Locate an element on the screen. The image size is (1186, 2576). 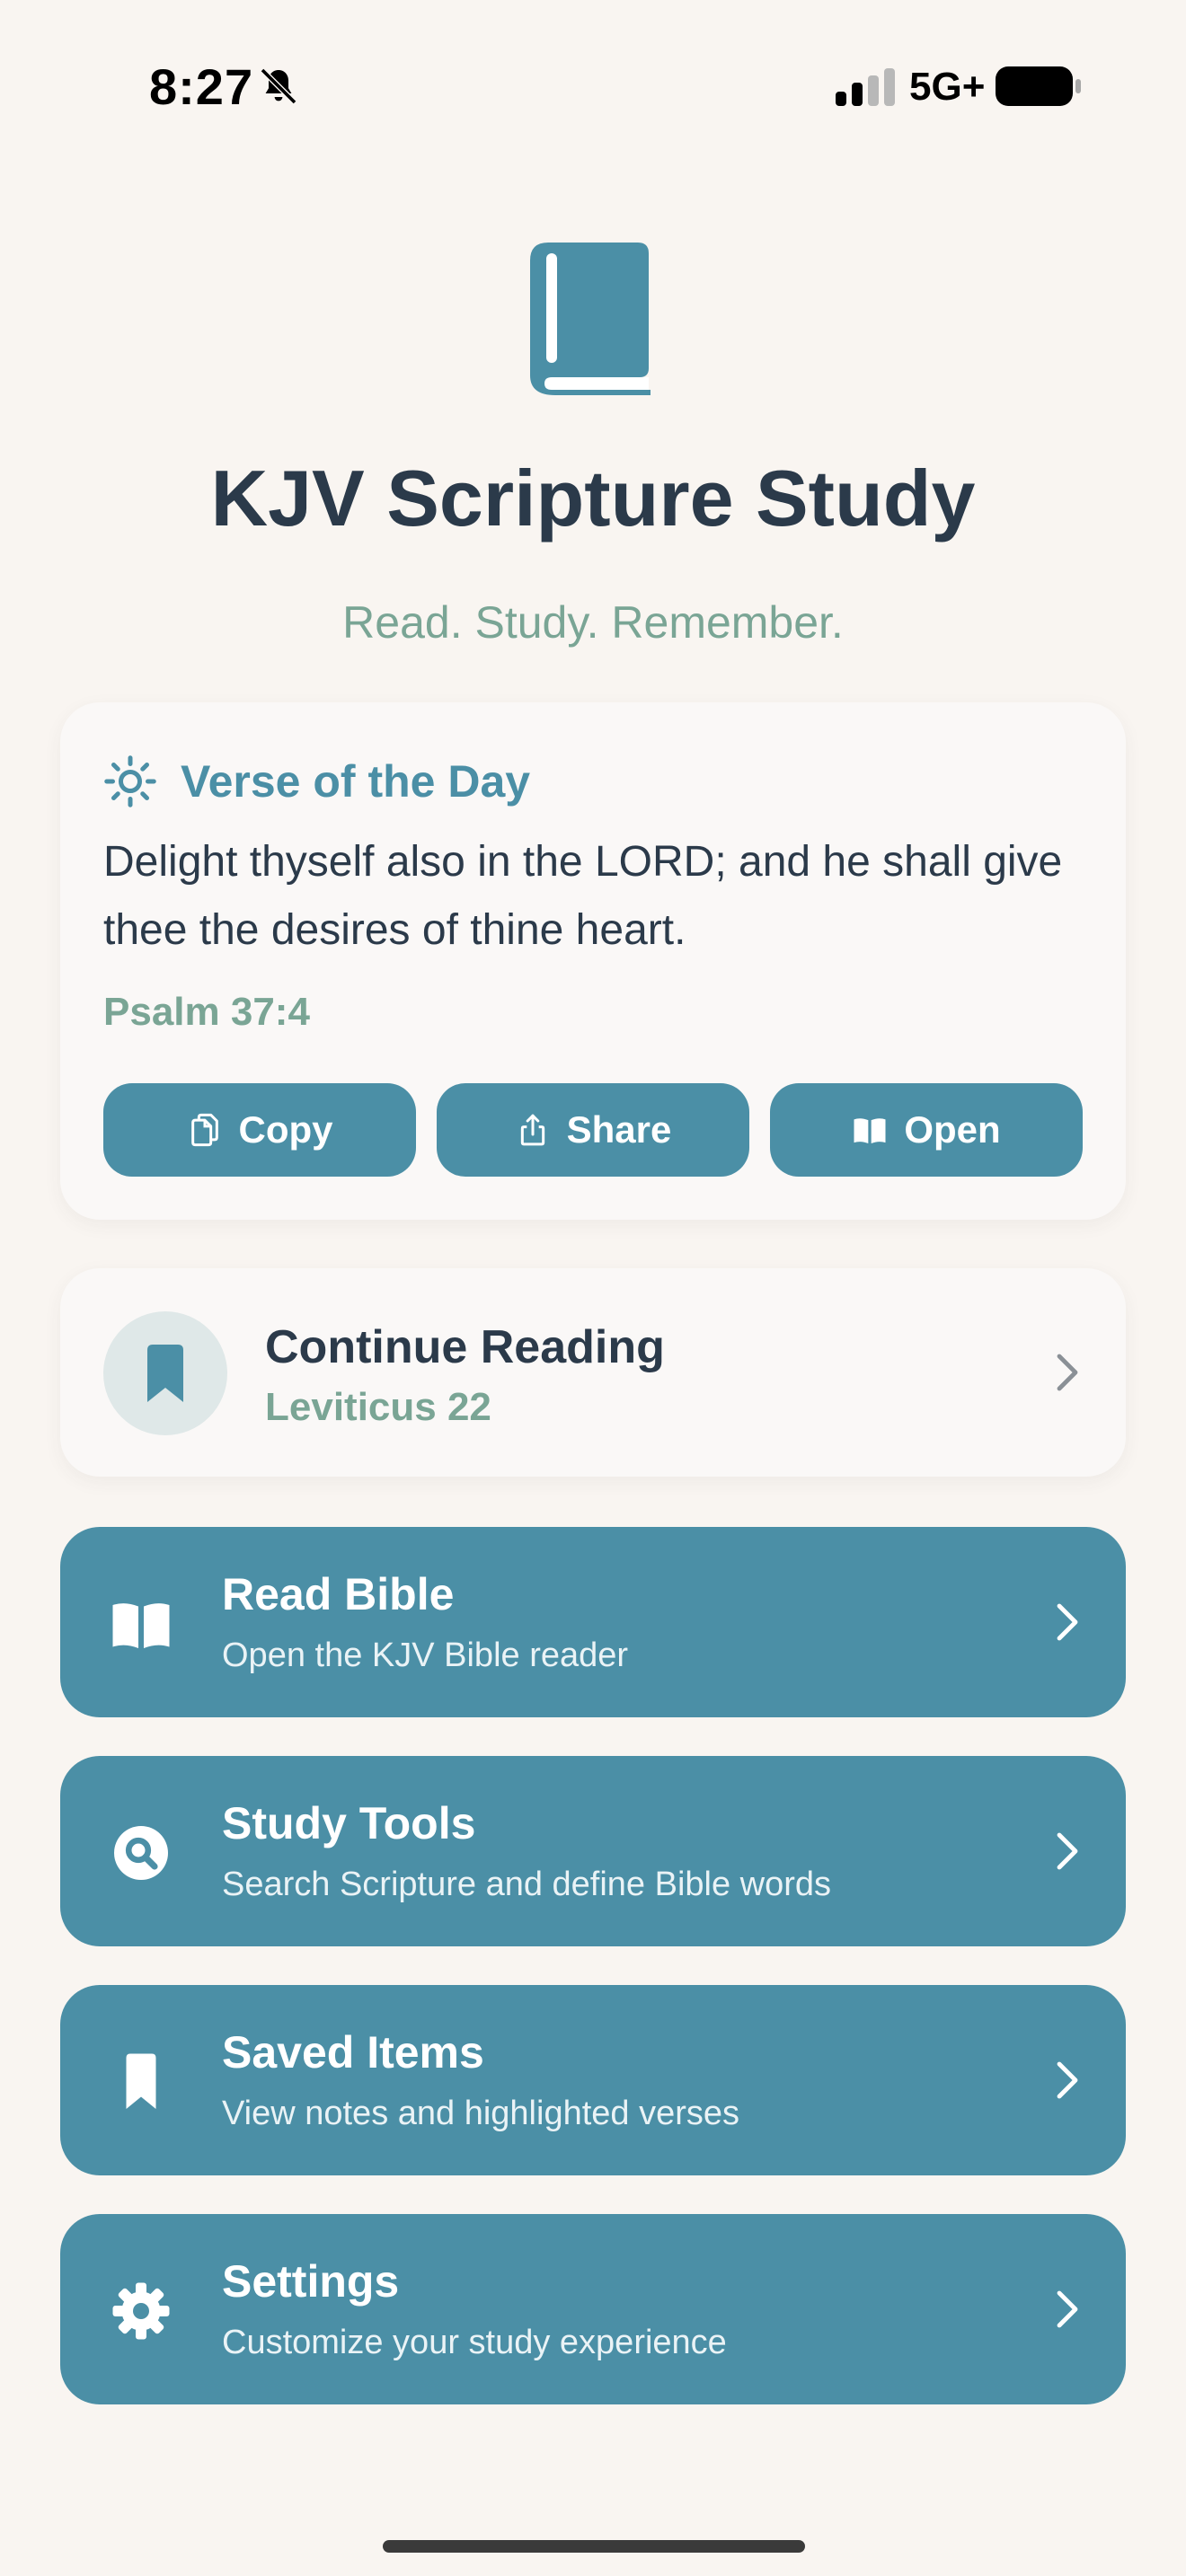
share-icon is located at coordinates (532, 1130).